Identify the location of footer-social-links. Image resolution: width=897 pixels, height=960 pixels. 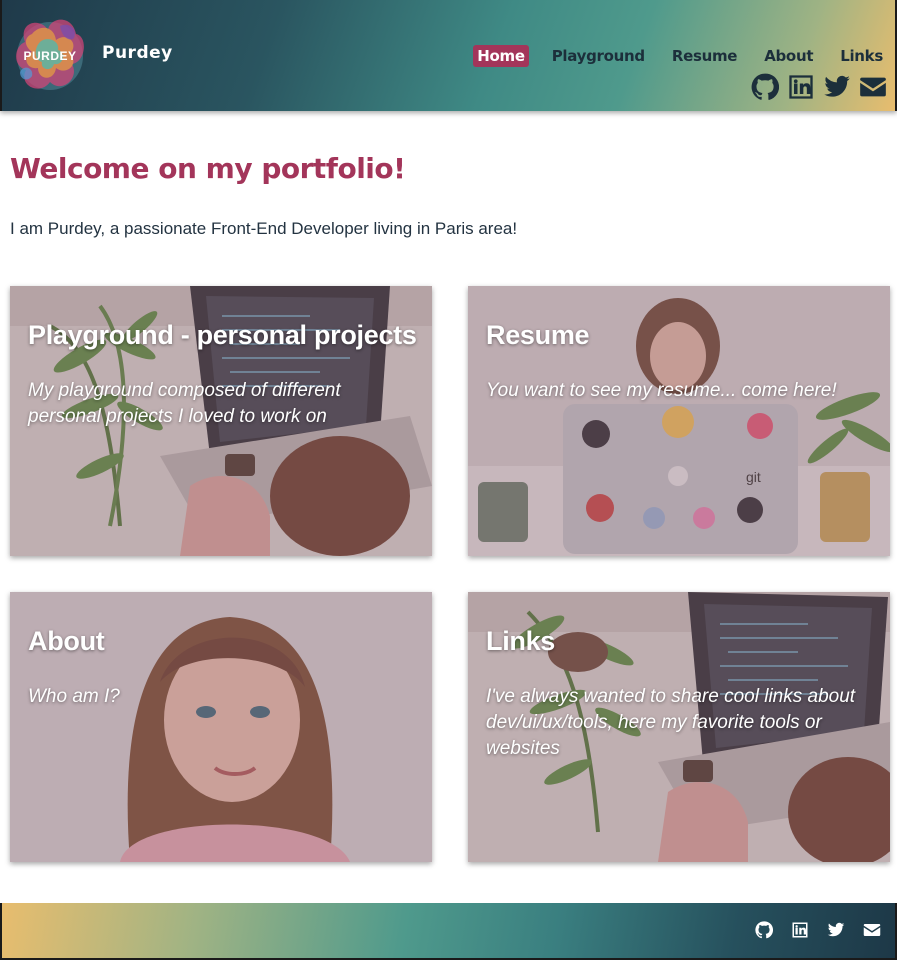
(818, 930).